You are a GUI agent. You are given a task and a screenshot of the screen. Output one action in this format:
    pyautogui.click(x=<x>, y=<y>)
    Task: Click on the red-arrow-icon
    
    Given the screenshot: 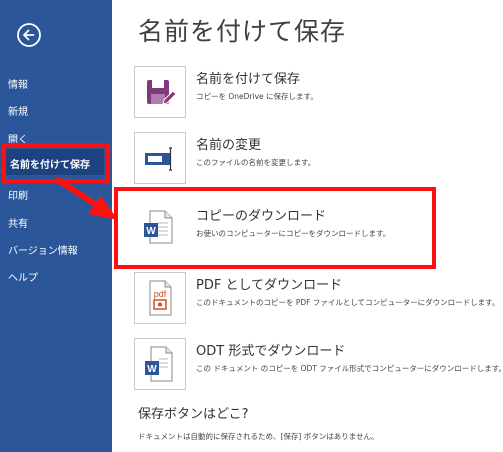 What is the action you would take?
    pyautogui.click(x=86, y=198)
    